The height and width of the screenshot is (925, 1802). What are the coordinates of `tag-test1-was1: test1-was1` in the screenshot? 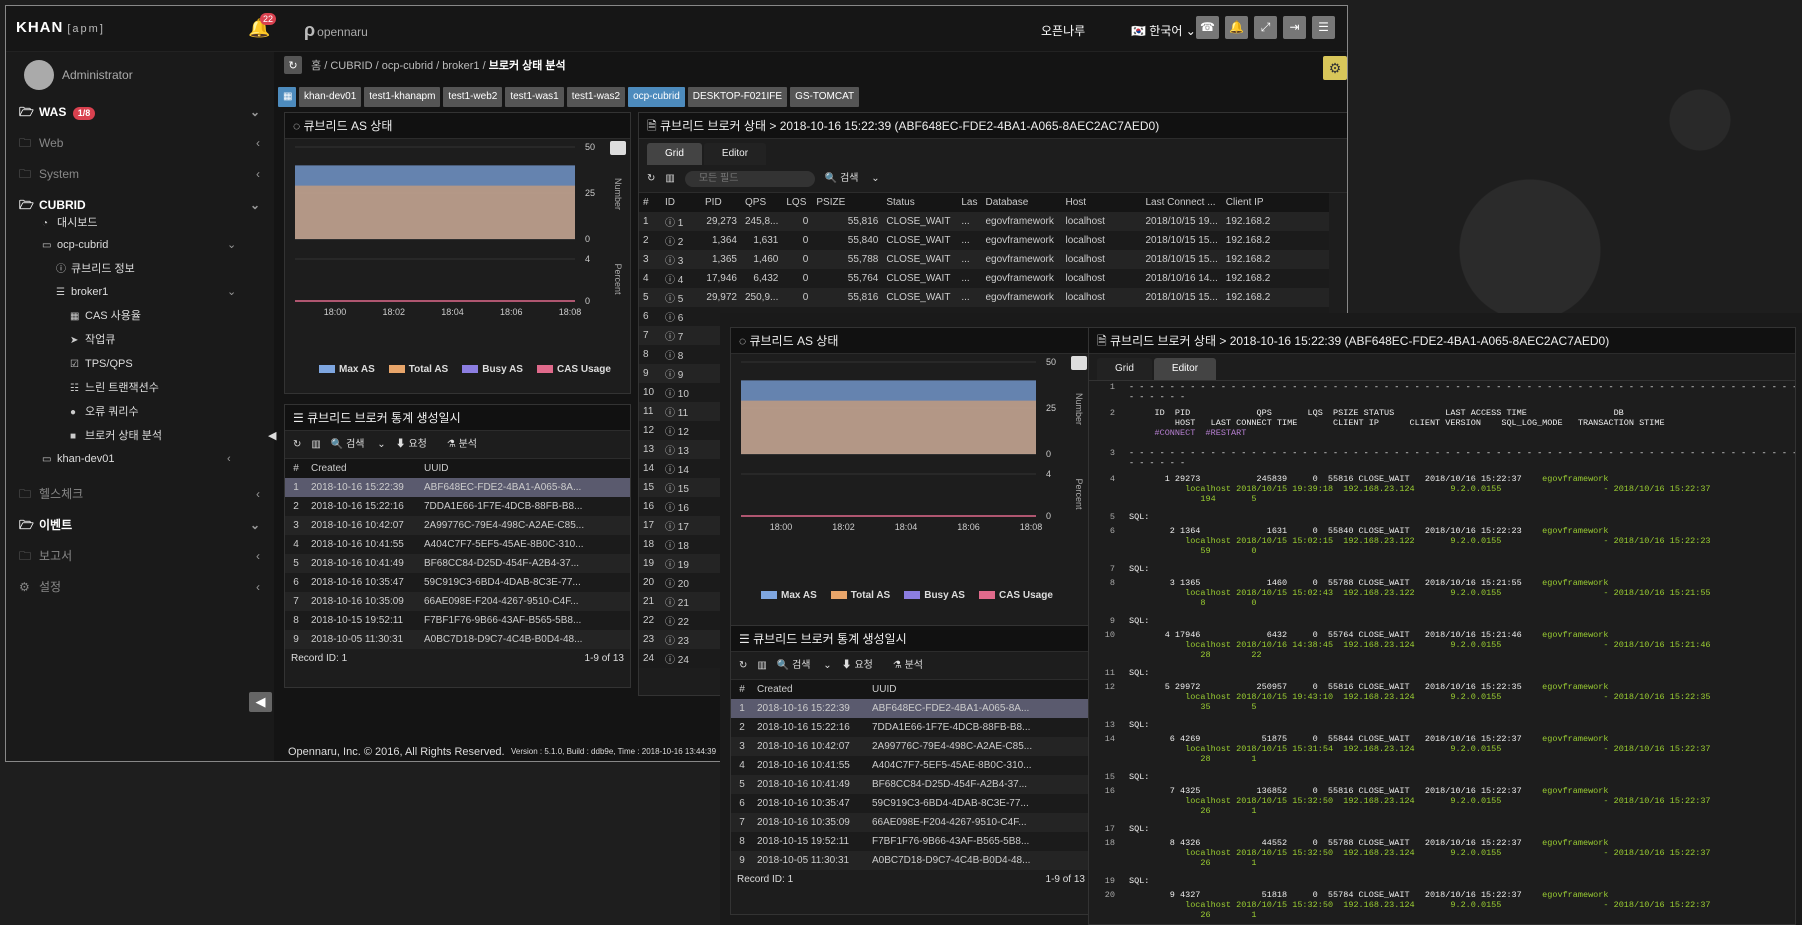 It's located at (534, 97).